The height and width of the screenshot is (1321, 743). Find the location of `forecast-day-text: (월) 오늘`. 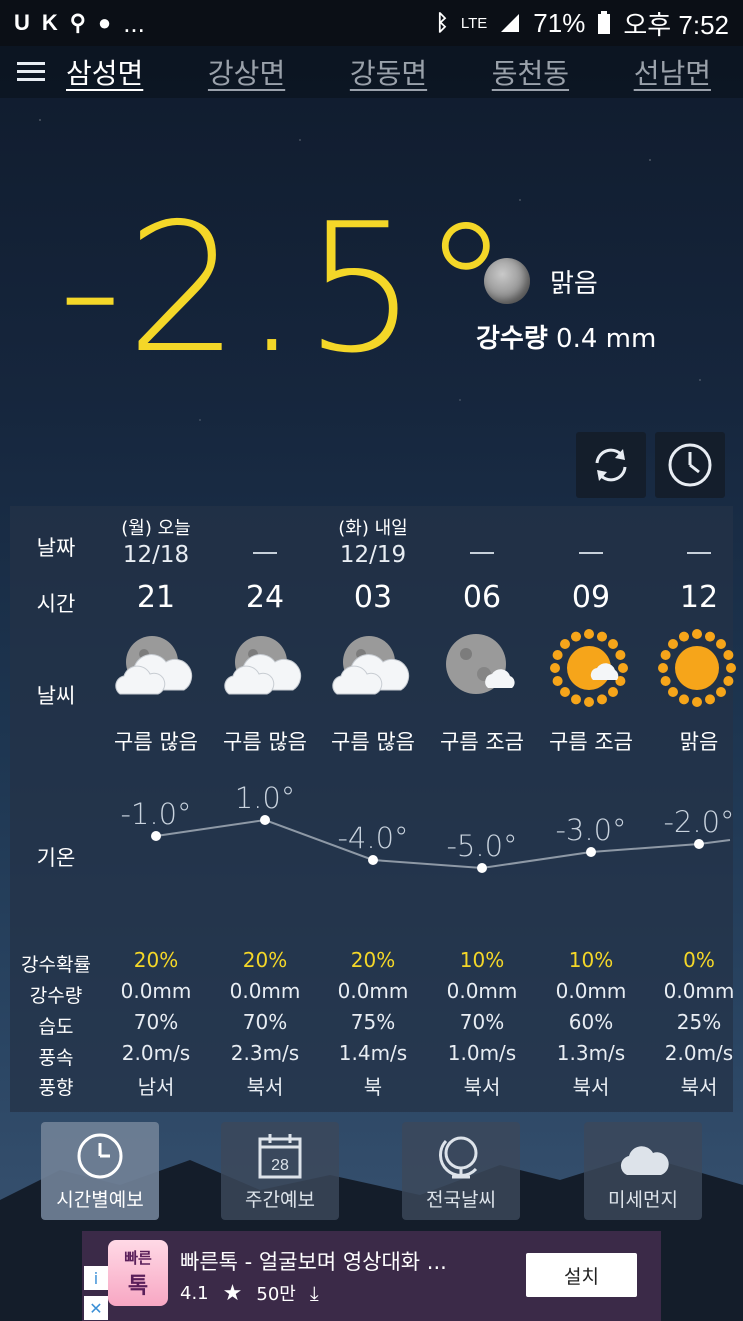

forecast-day-text: (월) 오늘 is located at coordinates (156, 528).